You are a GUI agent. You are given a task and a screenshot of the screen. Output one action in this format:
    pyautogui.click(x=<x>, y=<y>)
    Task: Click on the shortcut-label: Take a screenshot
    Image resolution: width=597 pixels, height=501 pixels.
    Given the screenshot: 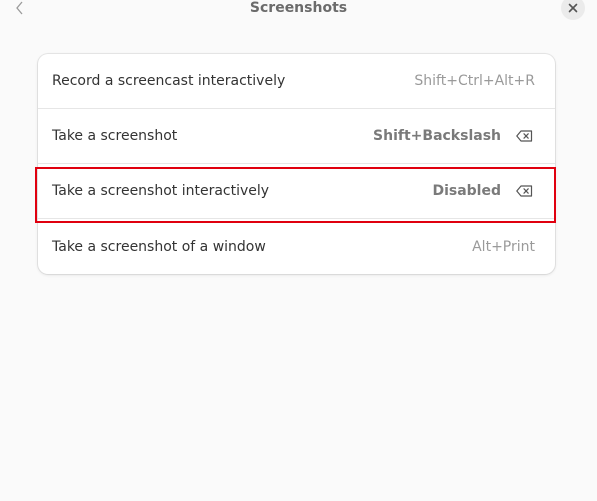 What is the action you would take?
    pyautogui.click(x=115, y=136)
    